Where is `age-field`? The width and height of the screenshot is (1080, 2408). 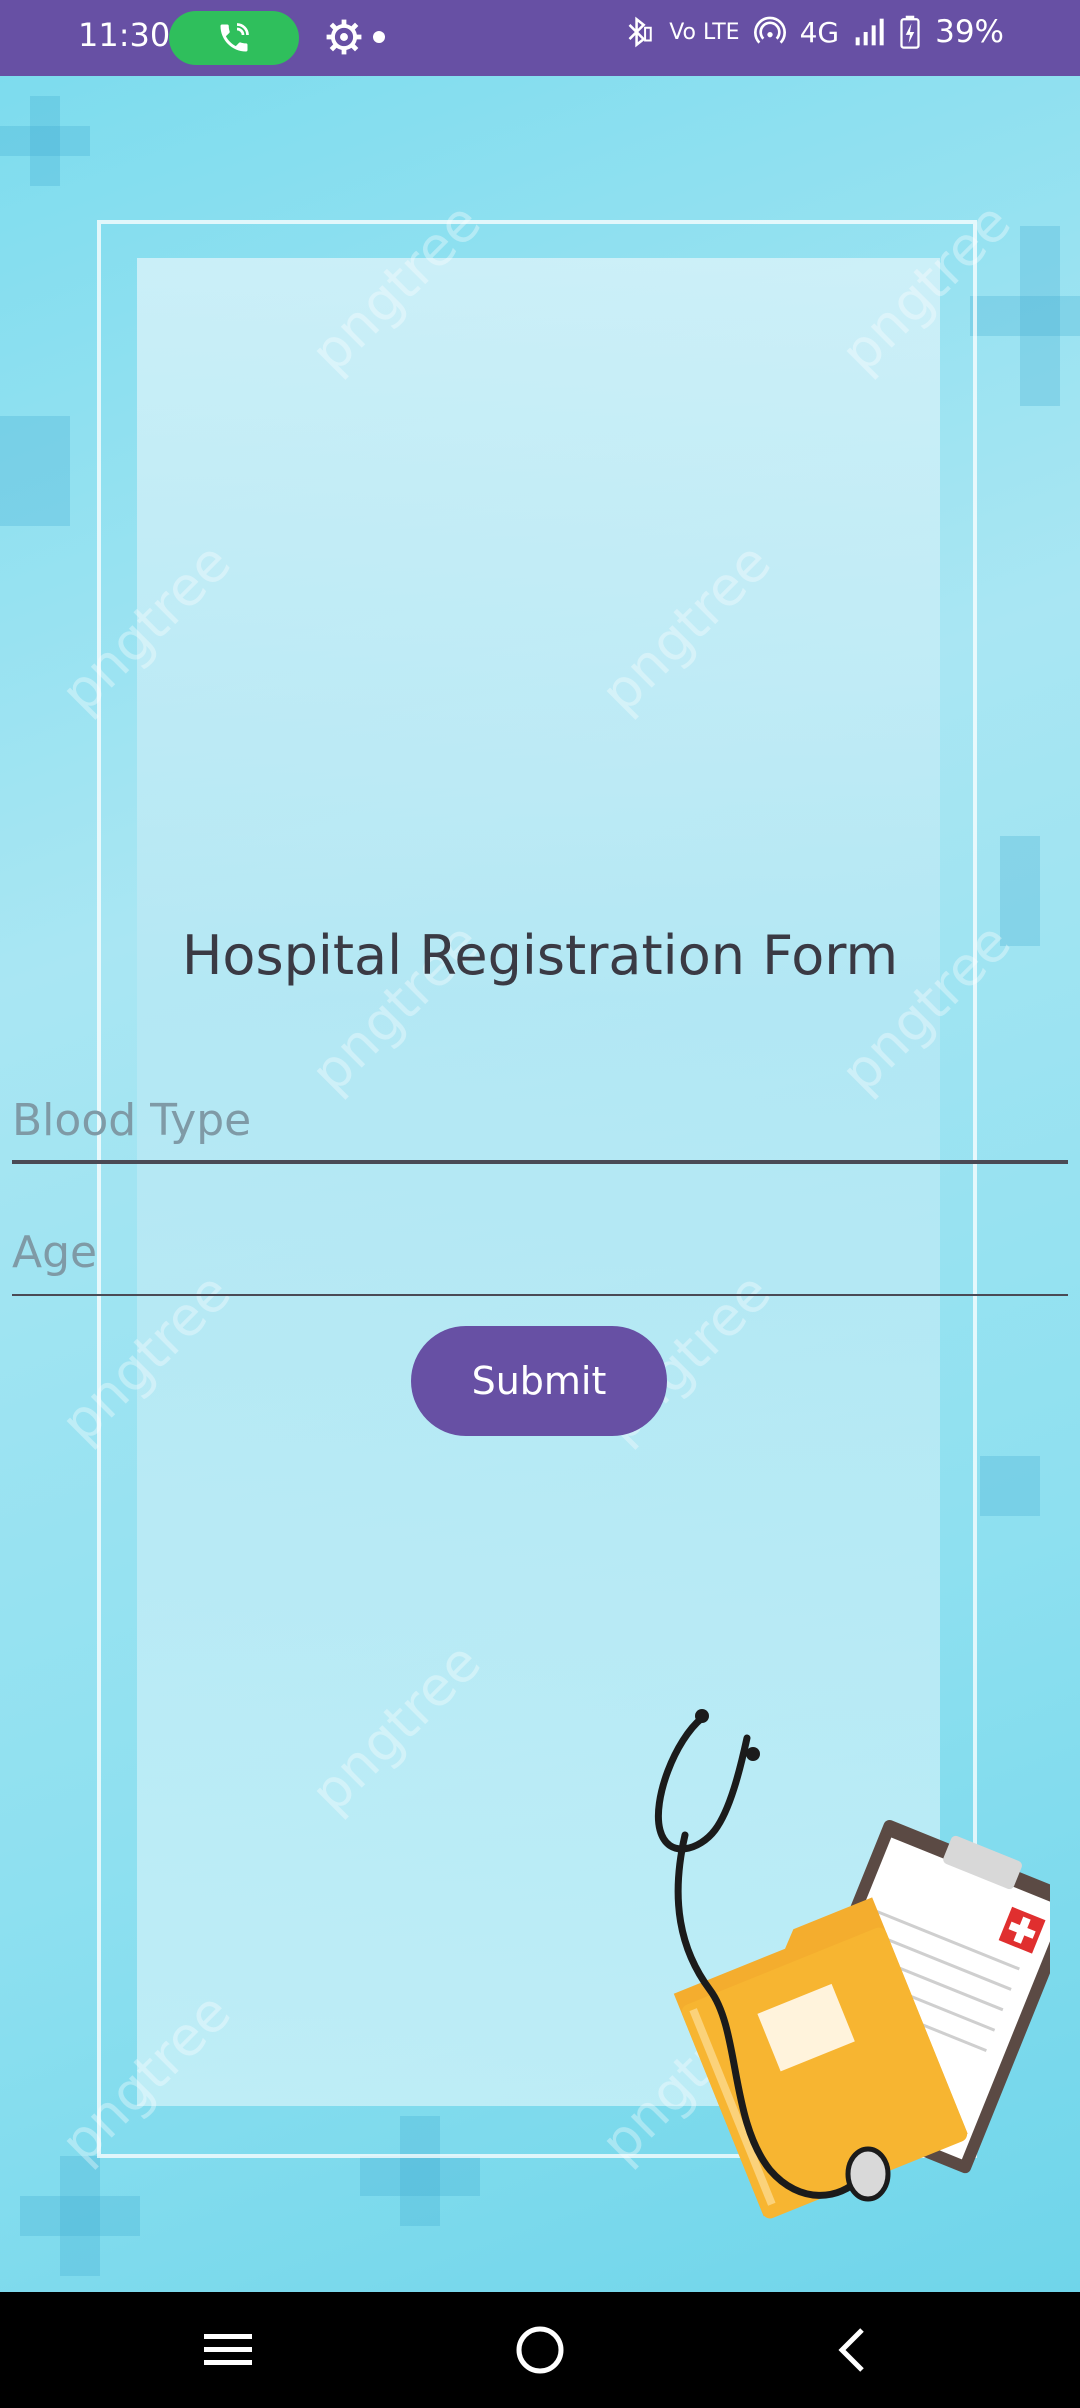
age-field is located at coordinates (540, 1256).